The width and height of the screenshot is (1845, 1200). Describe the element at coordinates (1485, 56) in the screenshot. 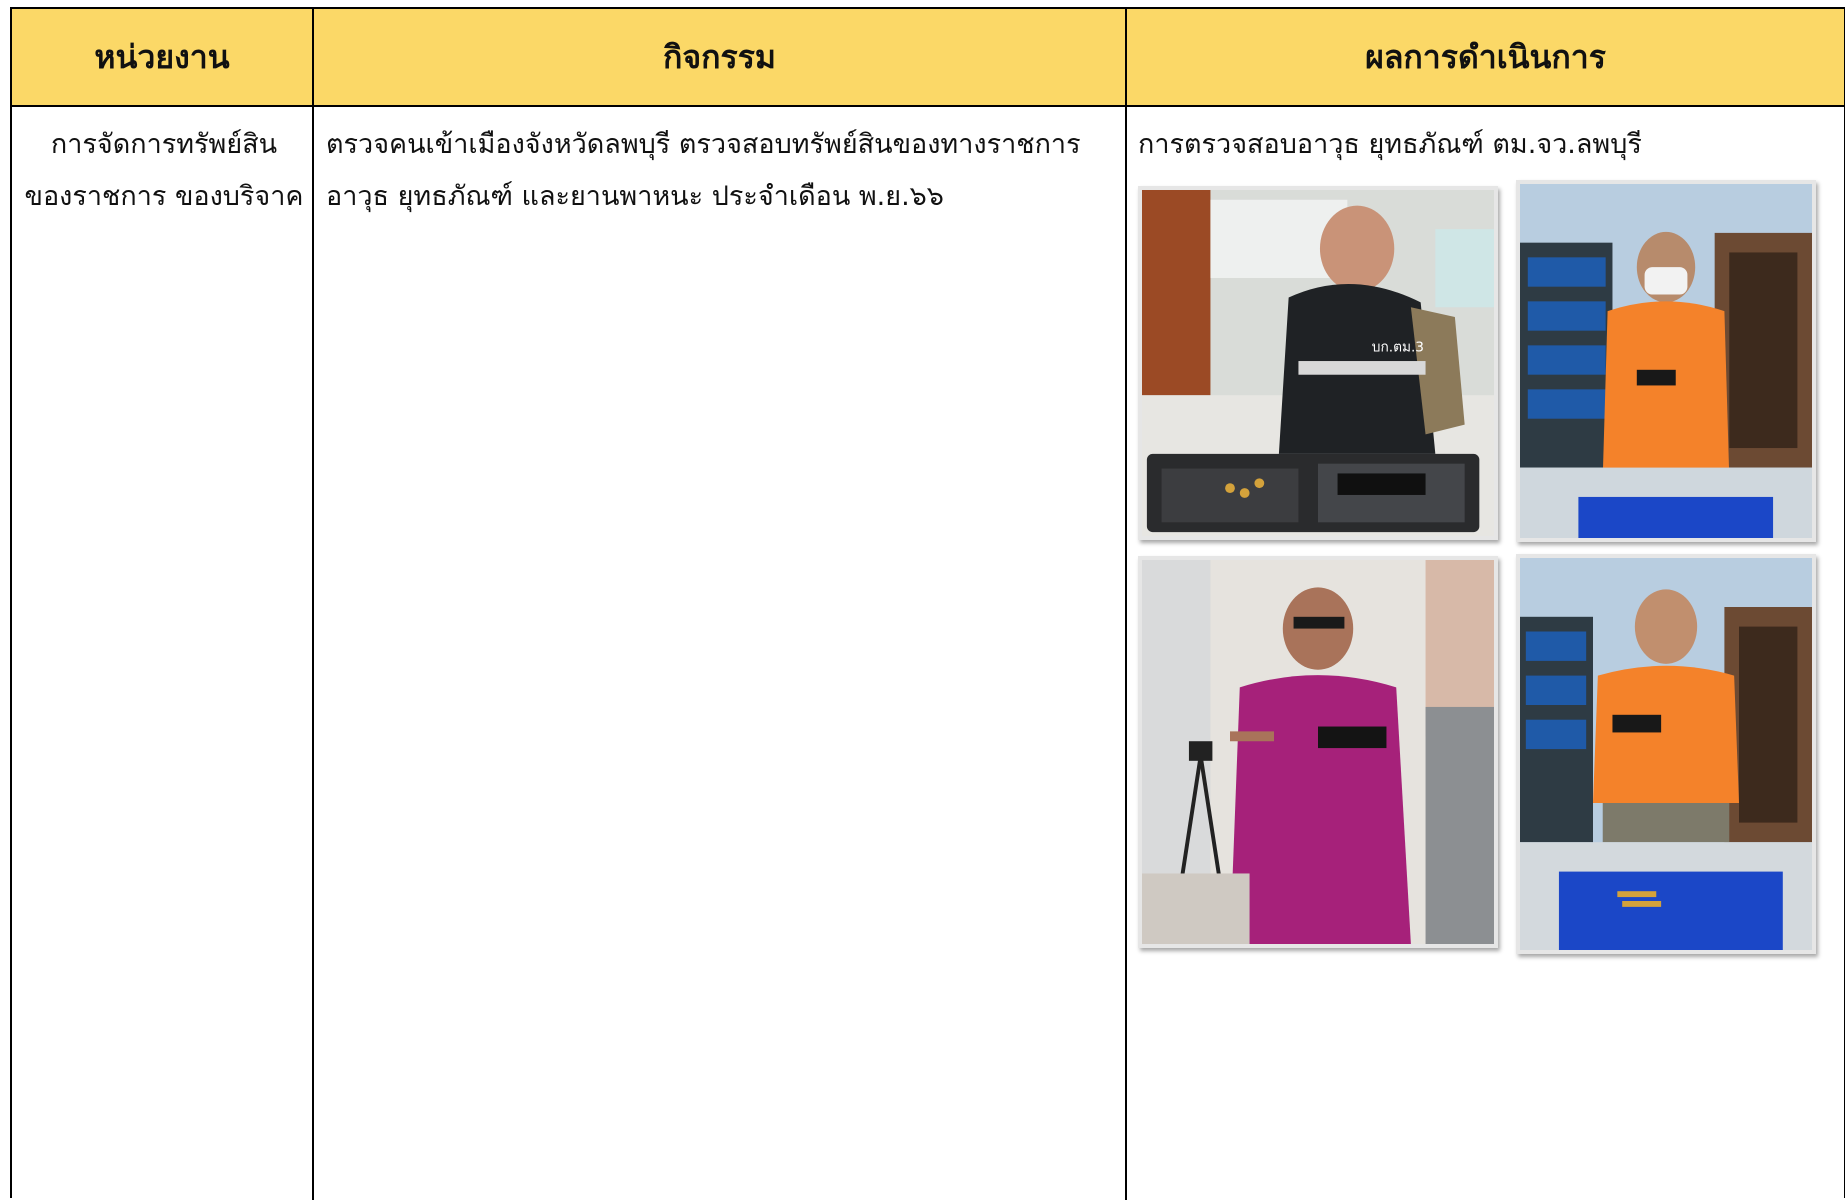

I see `header-result: ผลการดำเนินการ` at that location.